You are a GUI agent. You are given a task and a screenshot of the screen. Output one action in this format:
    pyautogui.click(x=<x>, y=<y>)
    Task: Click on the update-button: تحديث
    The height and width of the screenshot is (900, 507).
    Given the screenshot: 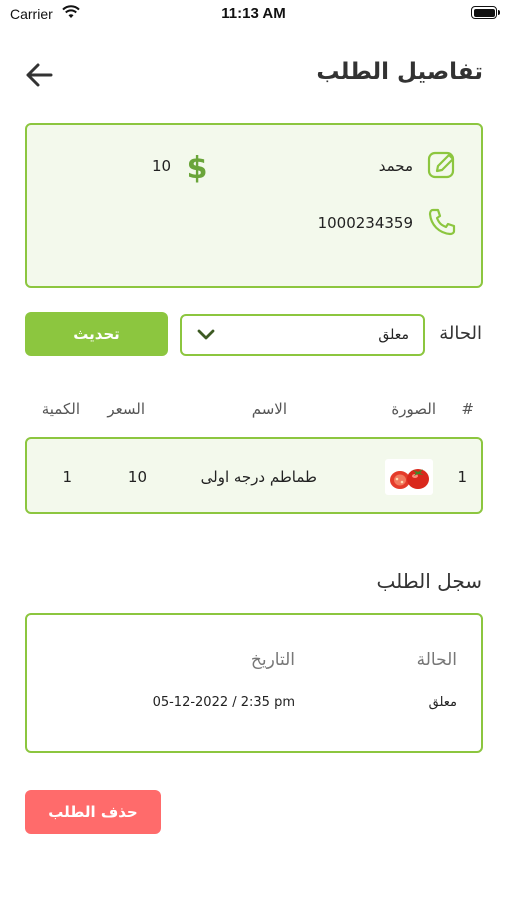 What is the action you would take?
    pyautogui.click(x=96, y=334)
    